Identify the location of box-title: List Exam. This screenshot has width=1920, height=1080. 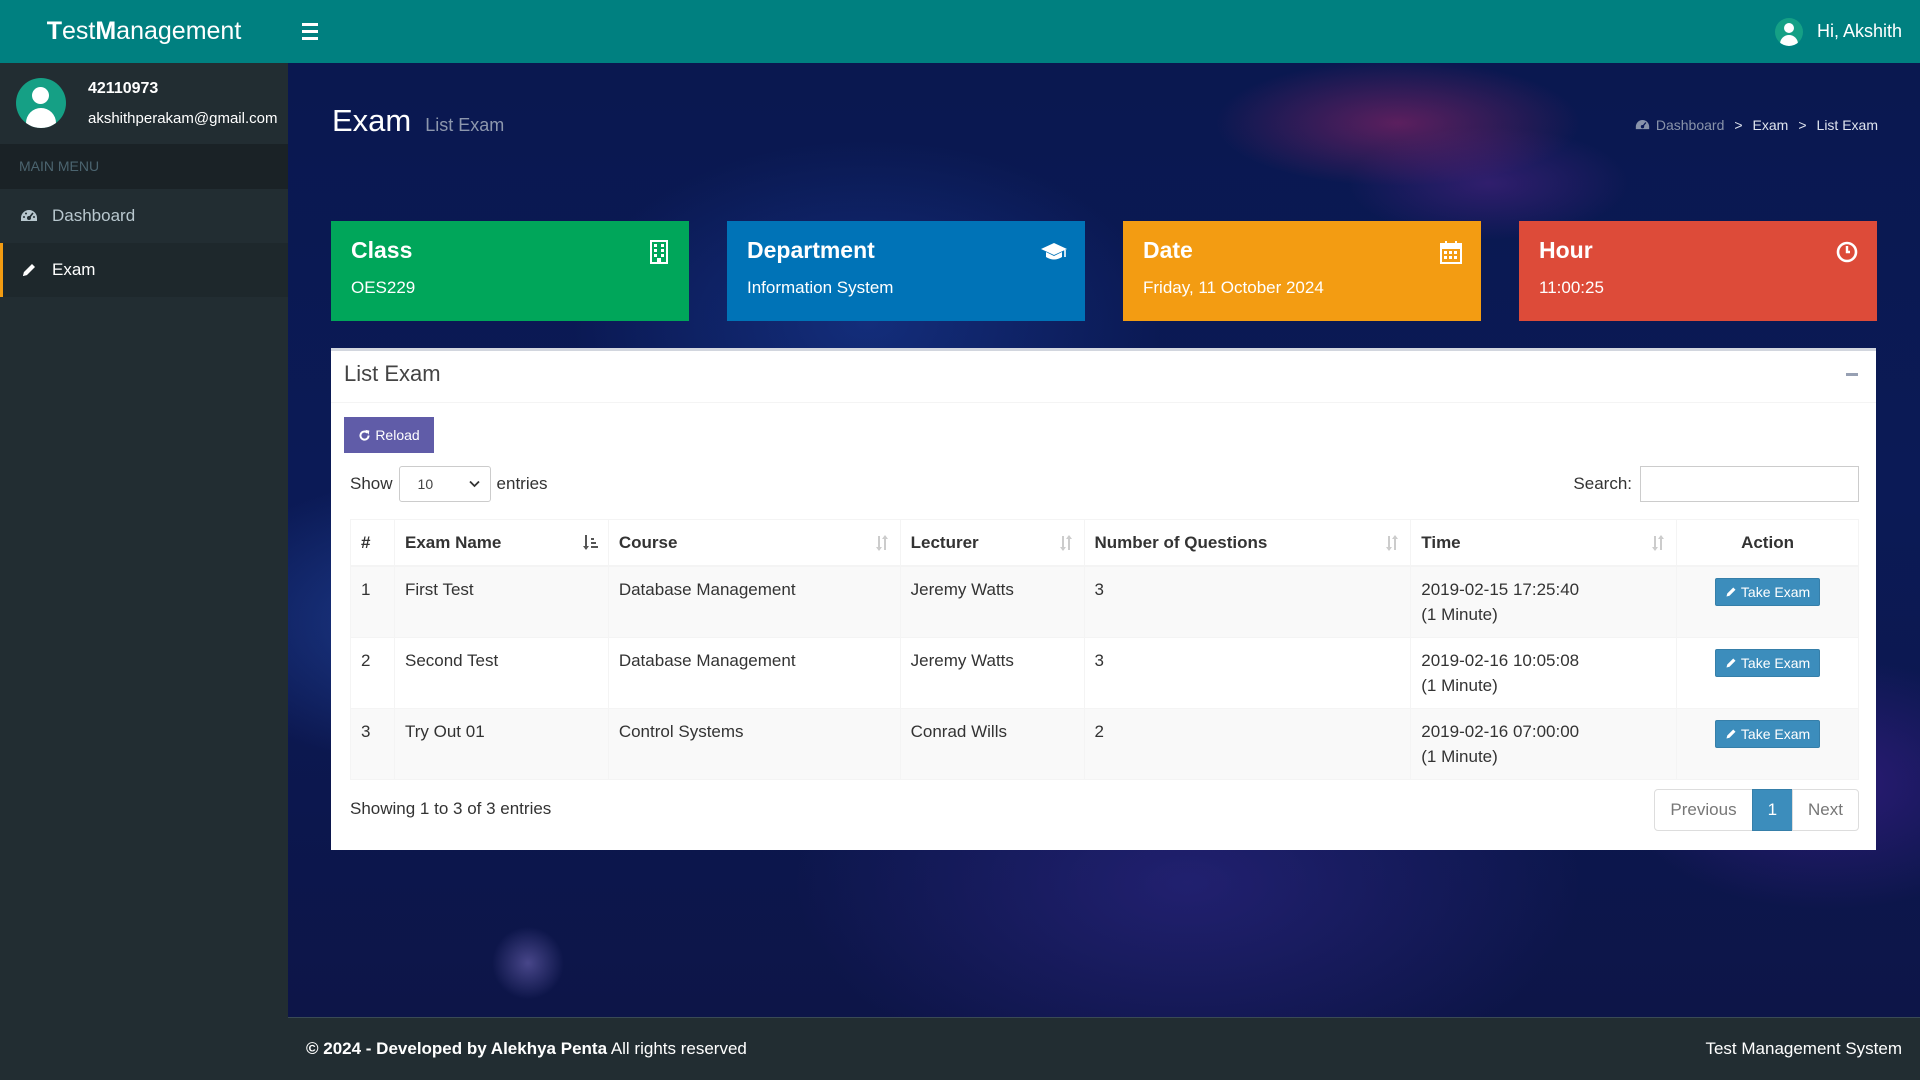
(392, 373).